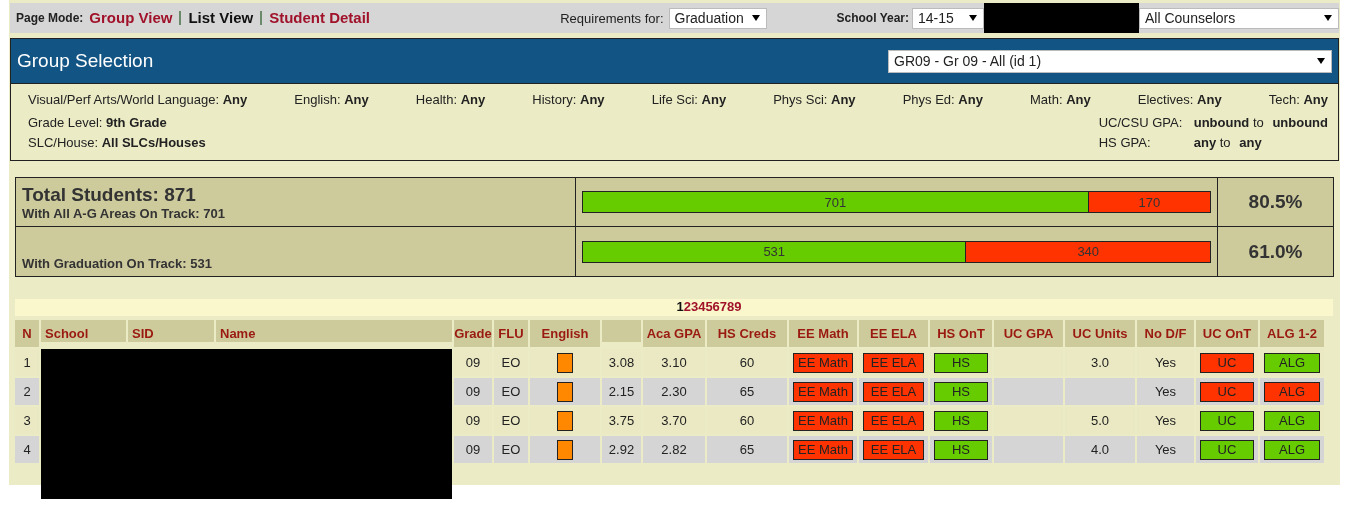 The image size is (1349, 506). Describe the element at coordinates (1165, 333) in the screenshot. I see `column-header: No D/F` at that location.